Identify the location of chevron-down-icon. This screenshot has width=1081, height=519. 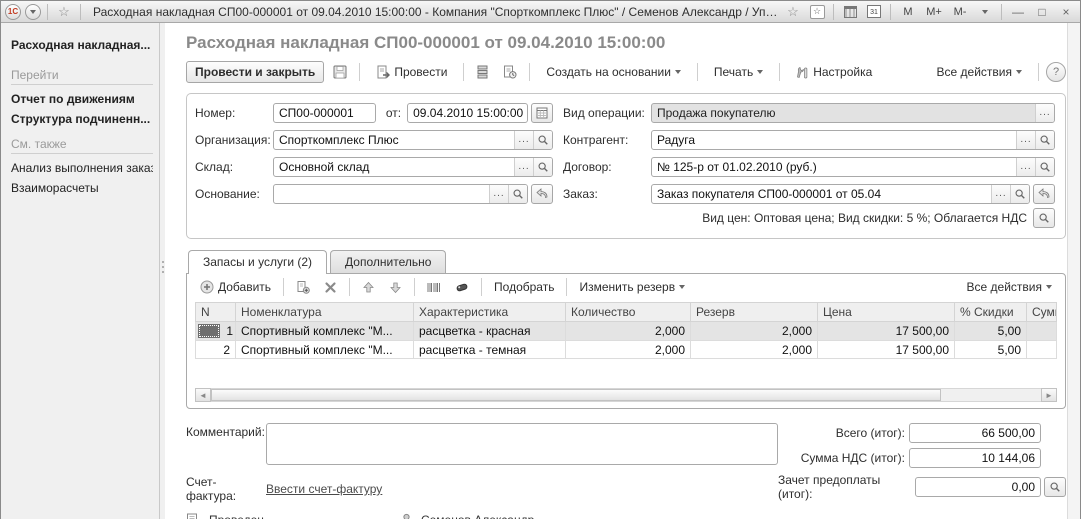
(760, 72).